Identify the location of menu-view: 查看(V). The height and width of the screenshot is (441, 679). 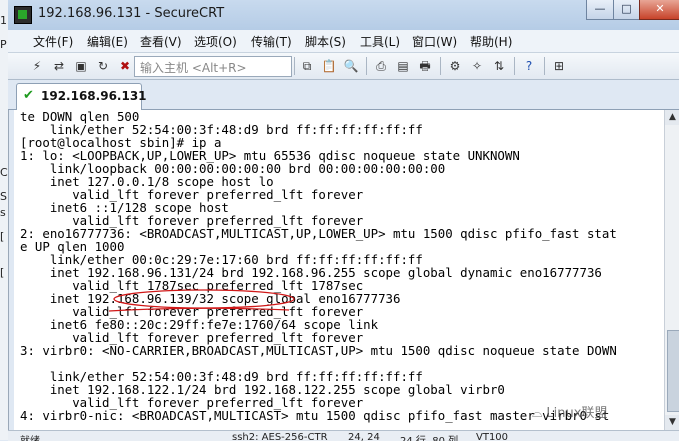
(161, 41).